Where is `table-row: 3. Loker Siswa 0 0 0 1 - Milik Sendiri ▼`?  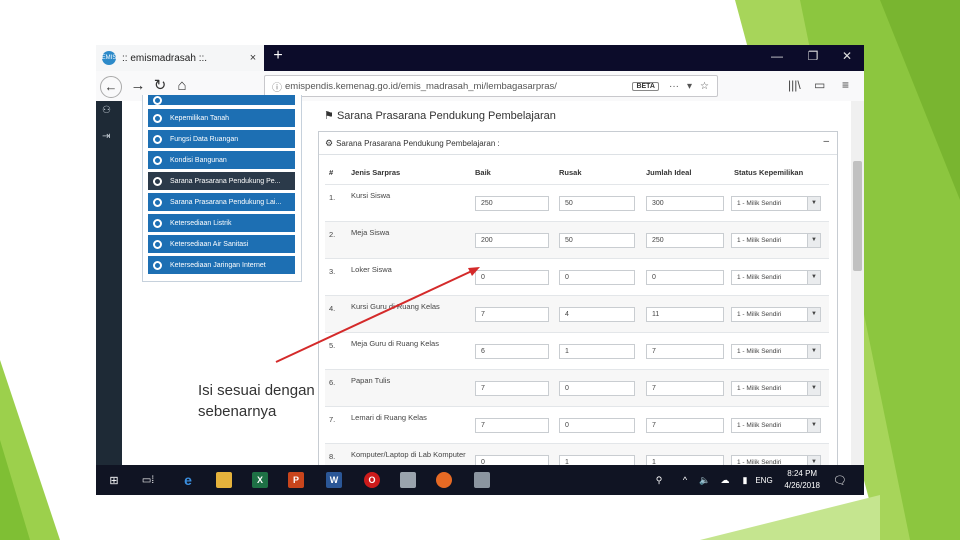
table-row: 3. Loker Siswa 0 0 0 1 - Milik Sendiri ▼ is located at coordinates (577, 277).